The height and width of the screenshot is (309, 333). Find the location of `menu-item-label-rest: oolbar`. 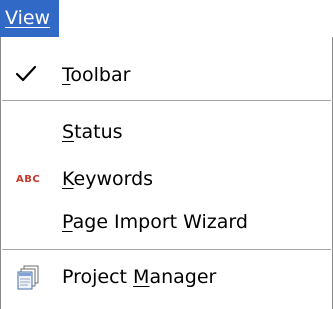

menu-item-label-rest: oolbar is located at coordinates (100, 75).